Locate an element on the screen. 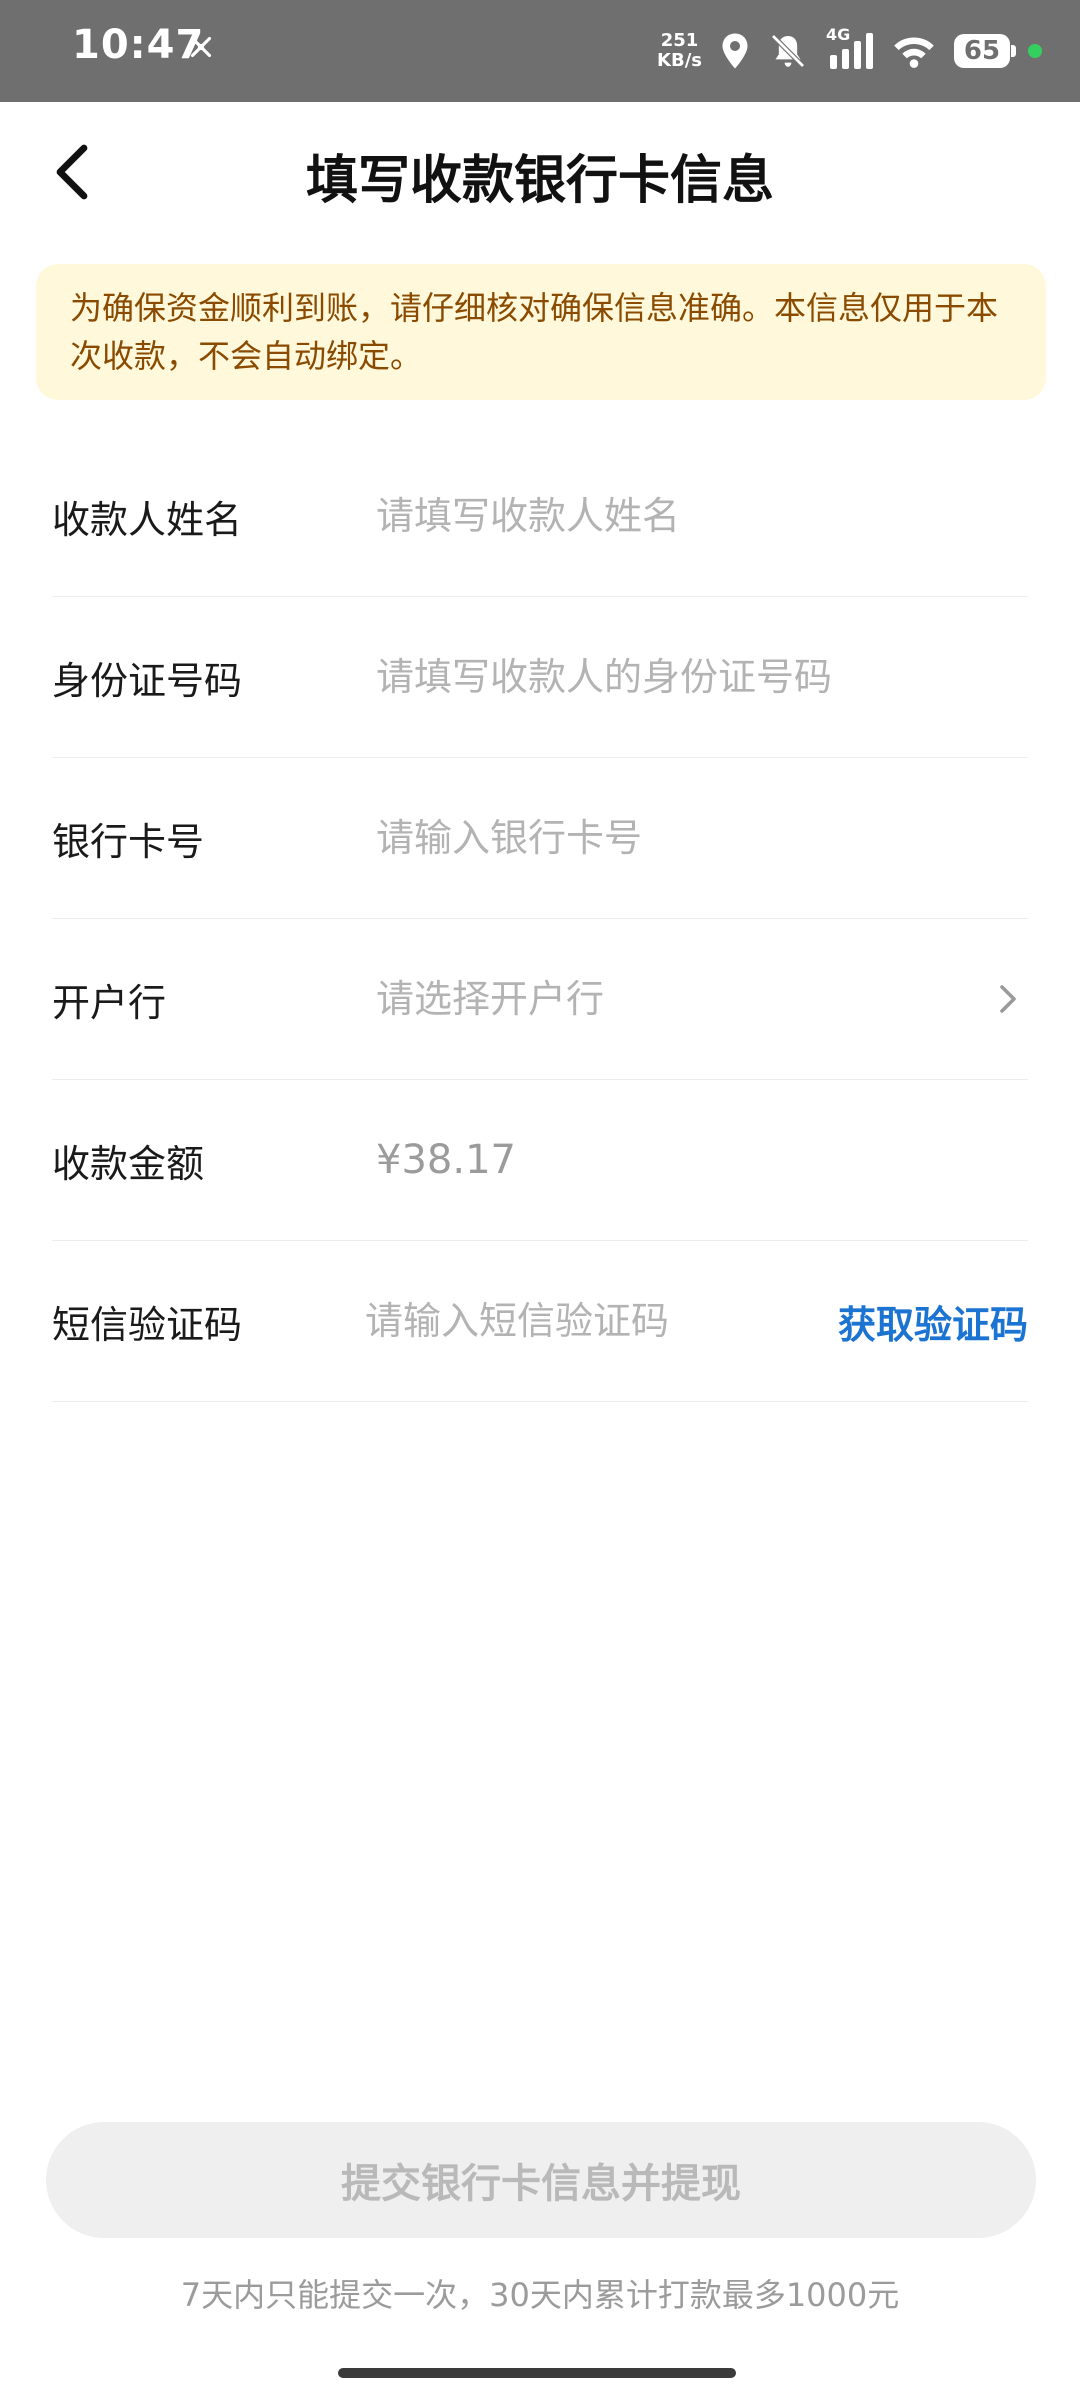 Image resolution: width=1080 pixels, height=2400 pixels. status-icons: 251 KB/s 4G 65 is located at coordinates (849, 51).